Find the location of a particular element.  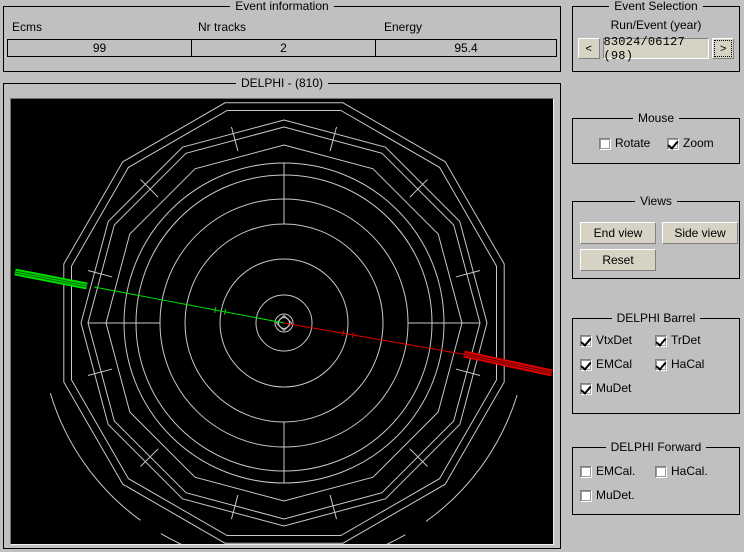

barrel-mudet-label: MuDet is located at coordinates (614, 388).